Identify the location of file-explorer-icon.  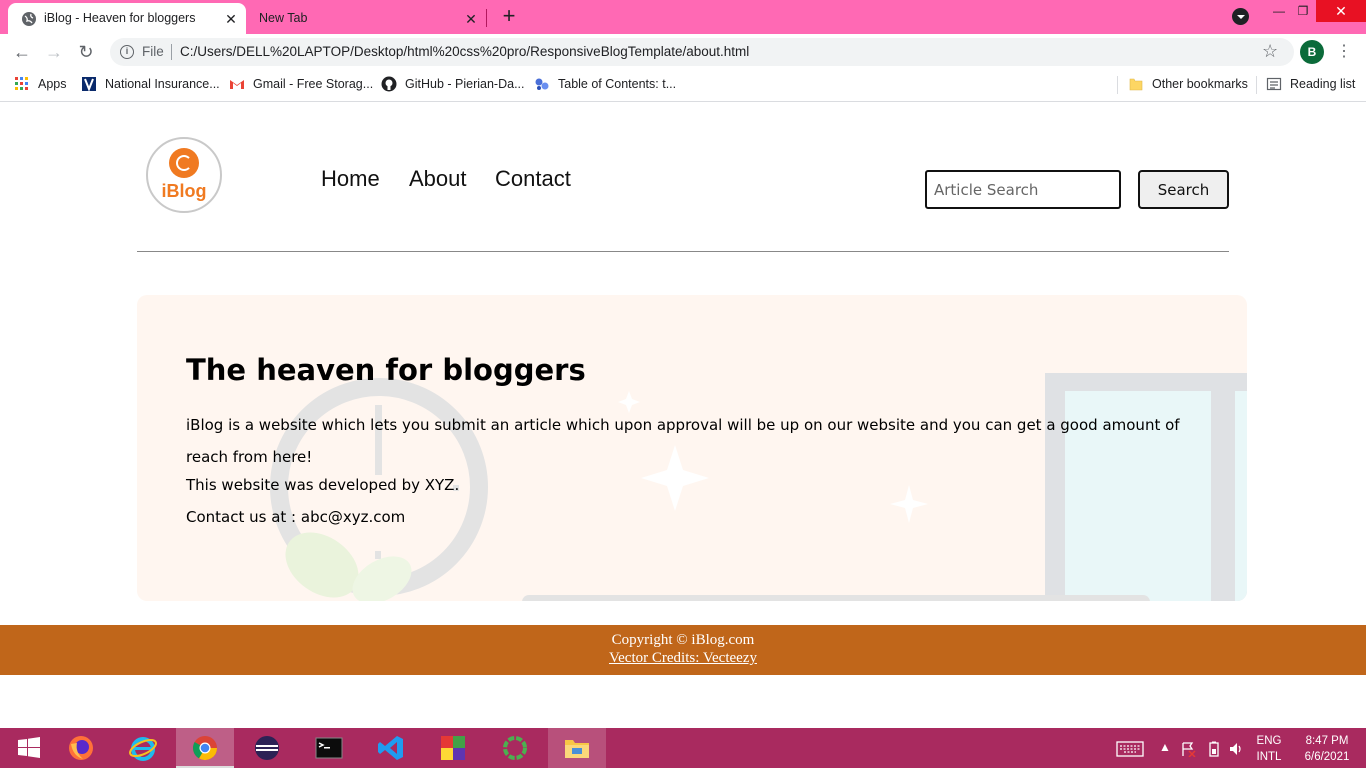
(577, 749).